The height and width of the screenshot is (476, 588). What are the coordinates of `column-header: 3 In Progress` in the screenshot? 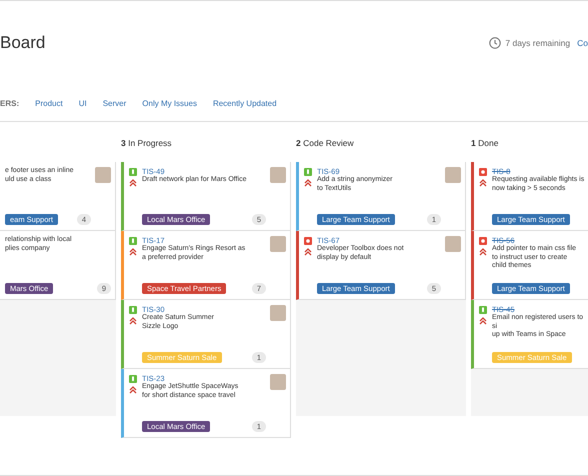 It's located at (146, 143).